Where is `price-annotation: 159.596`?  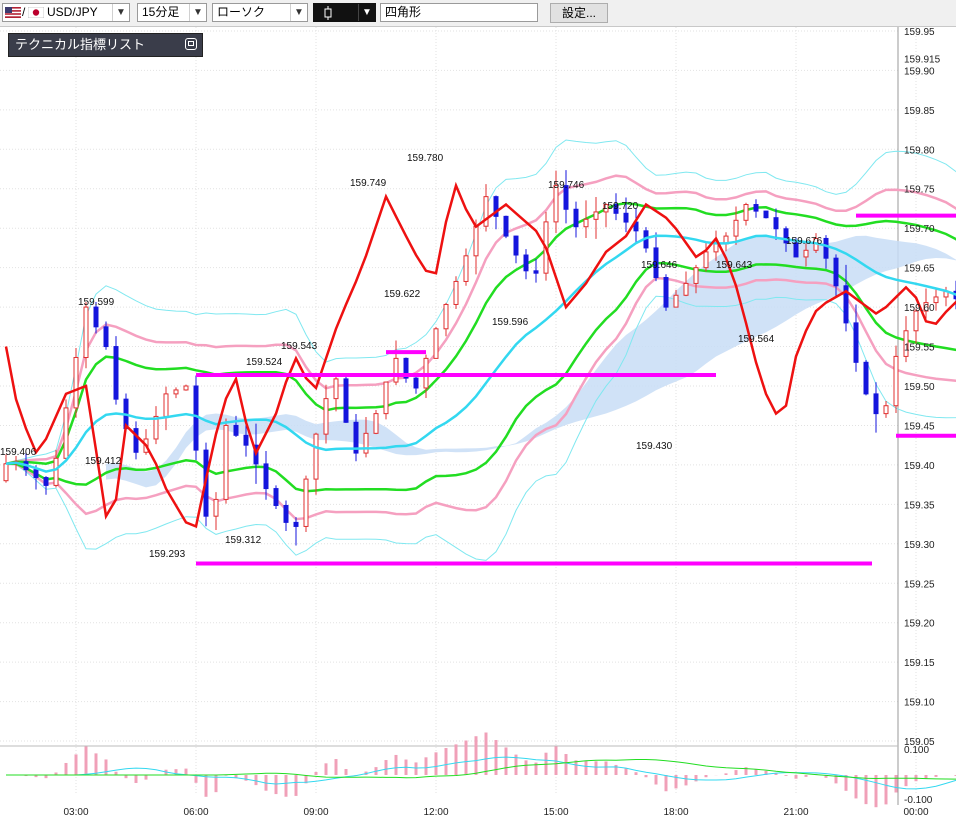 price-annotation: 159.596 is located at coordinates (510, 322).